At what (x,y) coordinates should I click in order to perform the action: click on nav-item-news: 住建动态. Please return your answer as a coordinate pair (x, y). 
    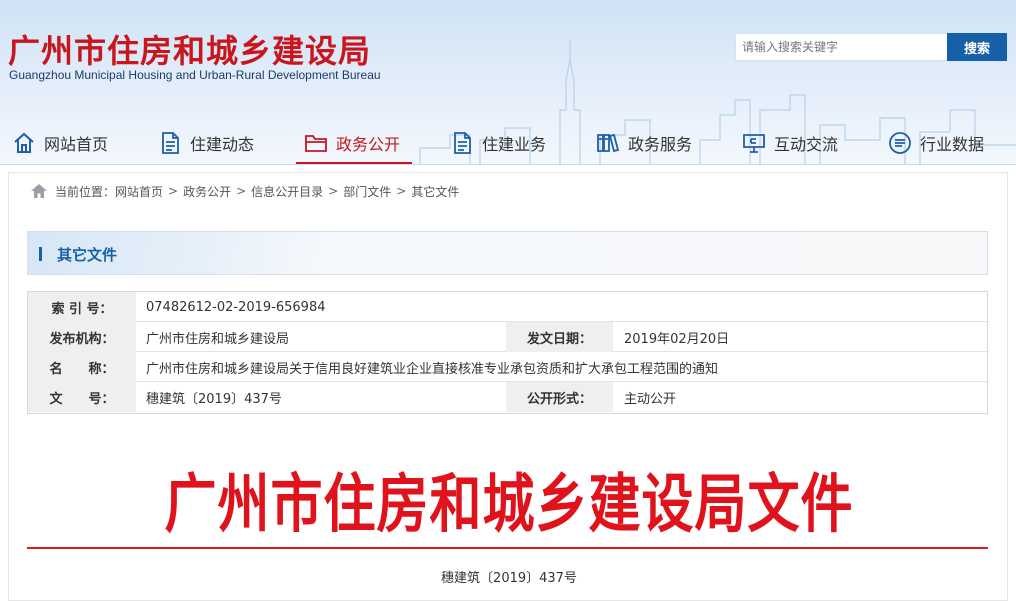
    Looking at the image, I should click on (206, 142).